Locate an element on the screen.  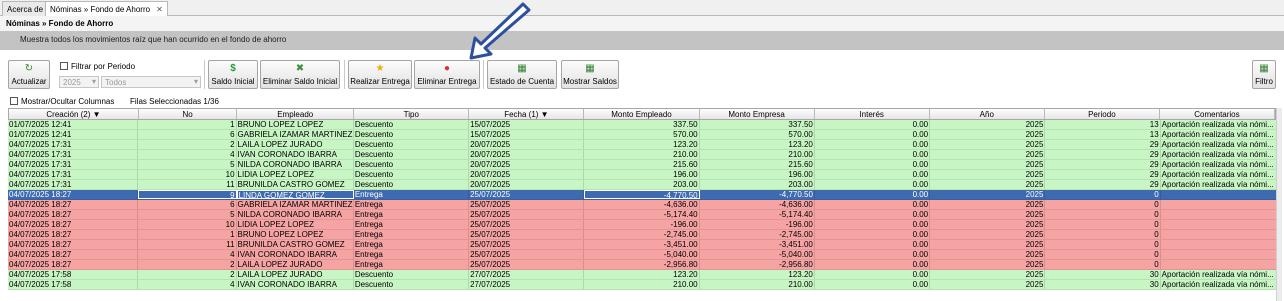
saldo-inicial-button: $ Saldo Inicial is located at coordinates (233, 74).